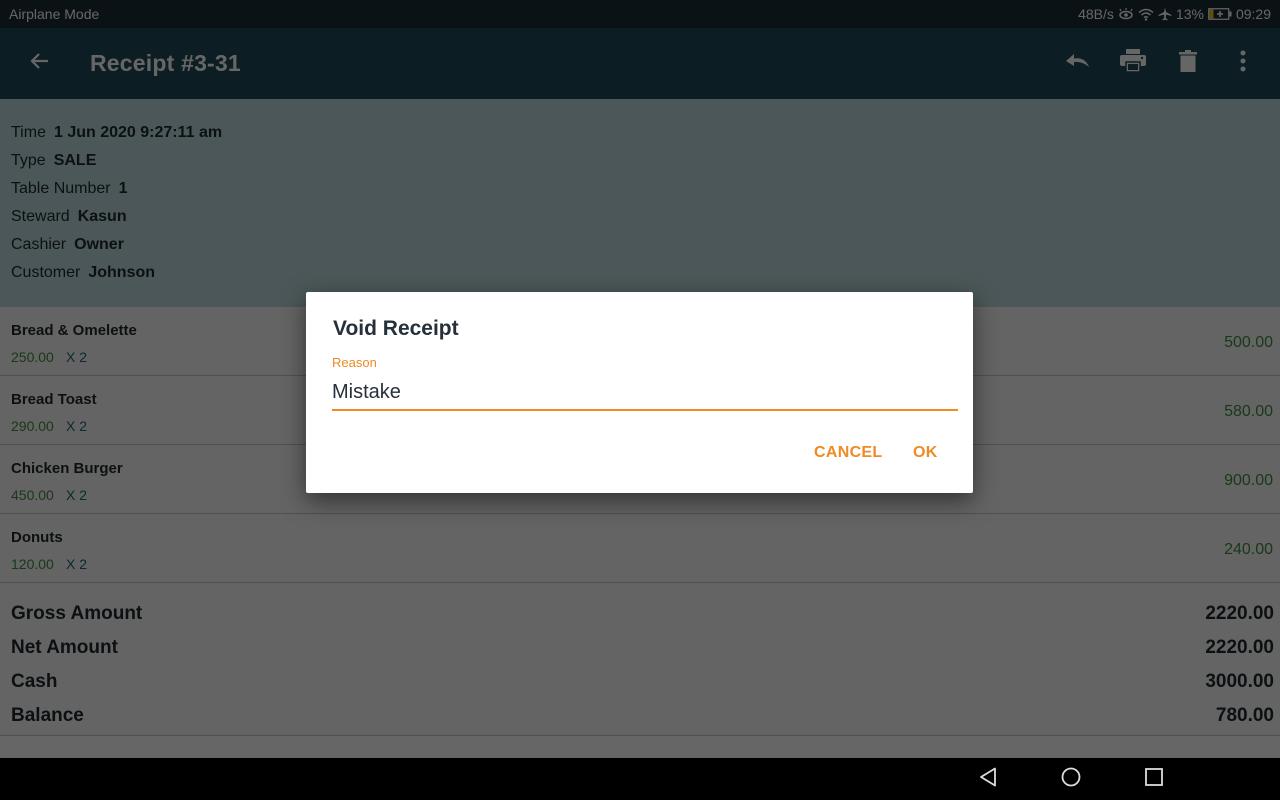 Image resolution: width=1280 pixels, height=800 pixels. Describe the element at coordinates (645, 393) in the screenshot. I see `reason-input` at that location.